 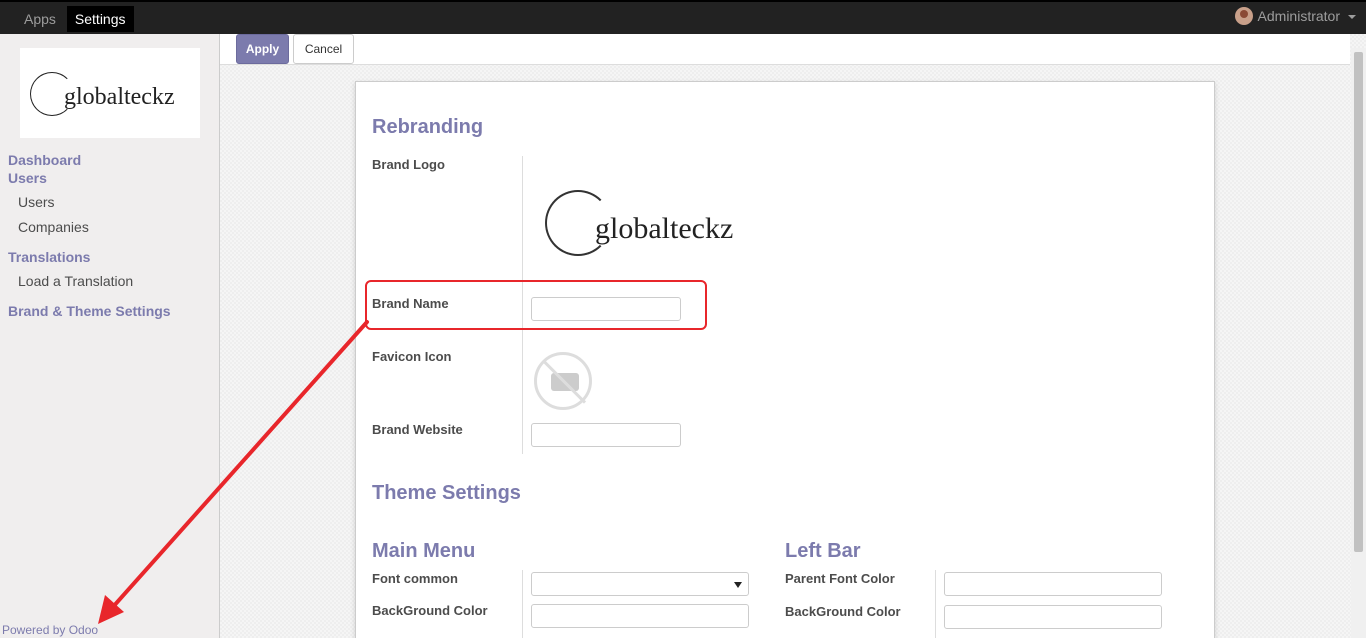 What do you see at coordinates (785, 49) in the screenshot?
I see `control-panel: Apply Cancel` at bounding box center [785, 49].